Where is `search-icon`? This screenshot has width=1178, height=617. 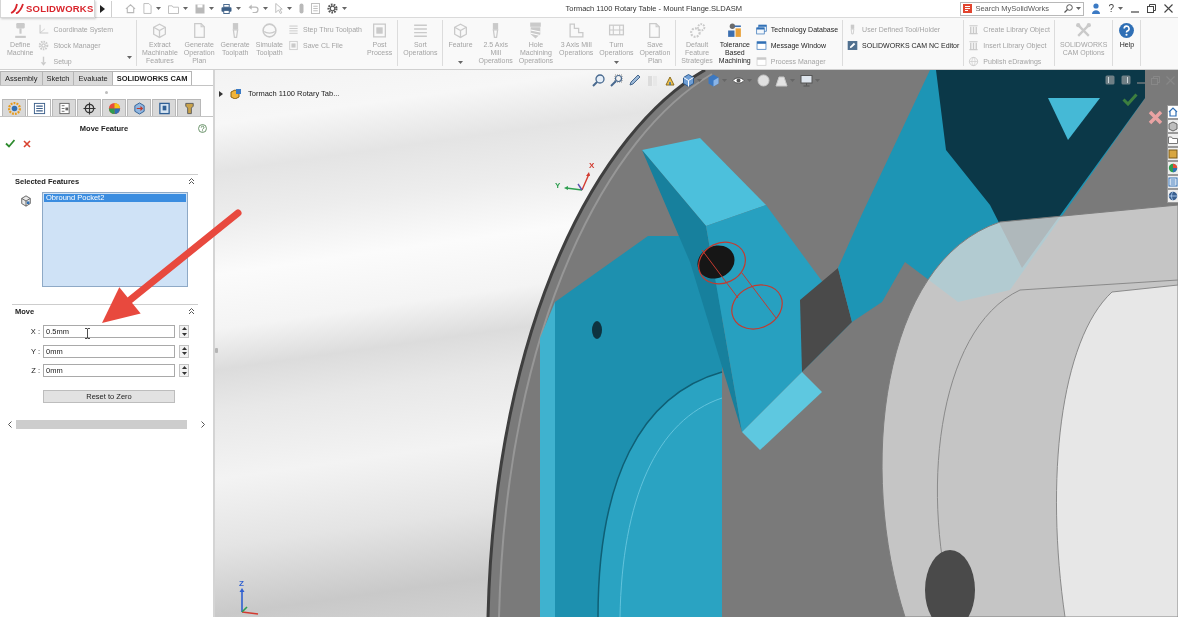
search-icon is located at coordinates (1069, 8).